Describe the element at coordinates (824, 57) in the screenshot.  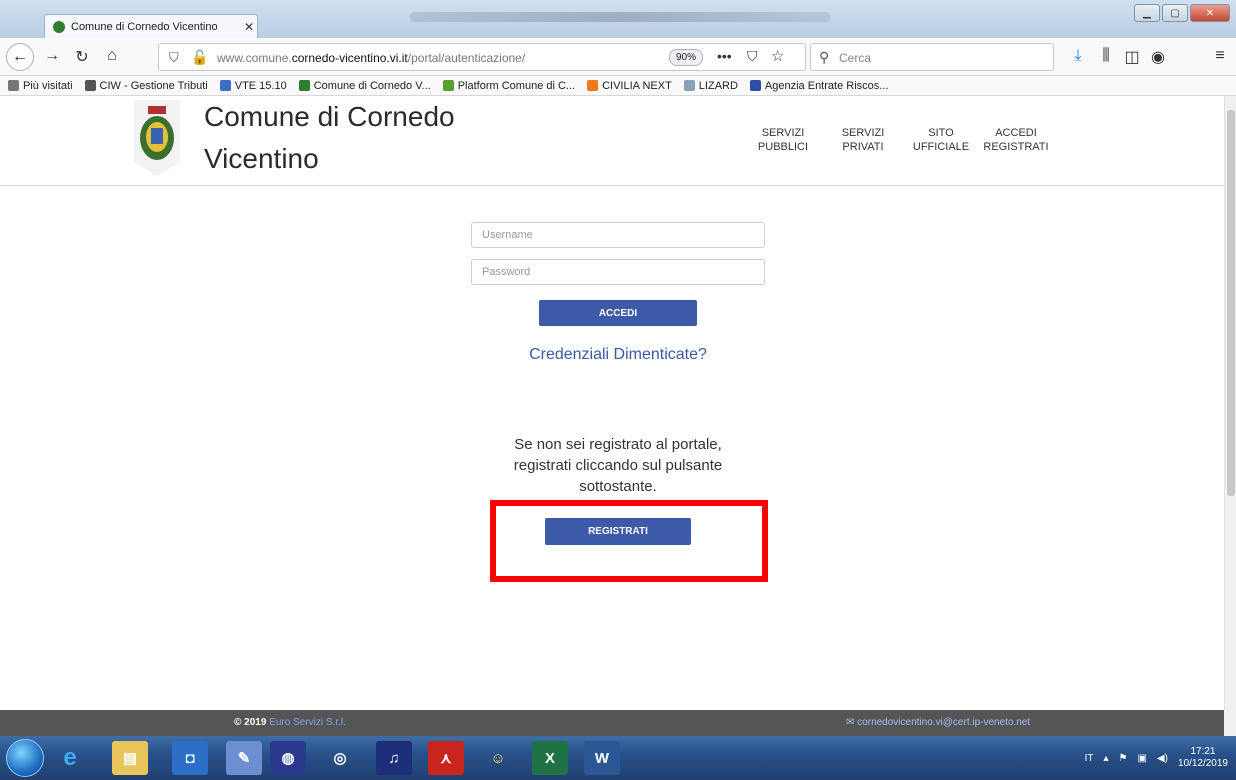
I see `search-icon: ⚲` at that location.